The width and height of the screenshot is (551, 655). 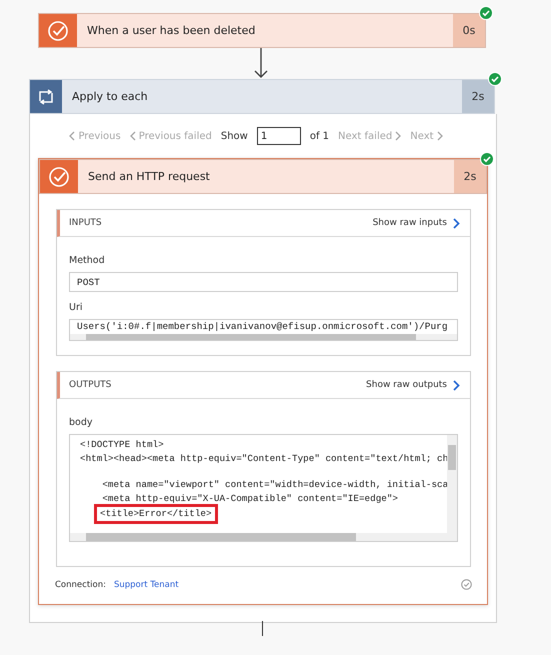 What do you see at coordinates (413, 385) in the screenshot?
I see `show-raw-link: Show raw outputs` at bounding box center [413, 385].